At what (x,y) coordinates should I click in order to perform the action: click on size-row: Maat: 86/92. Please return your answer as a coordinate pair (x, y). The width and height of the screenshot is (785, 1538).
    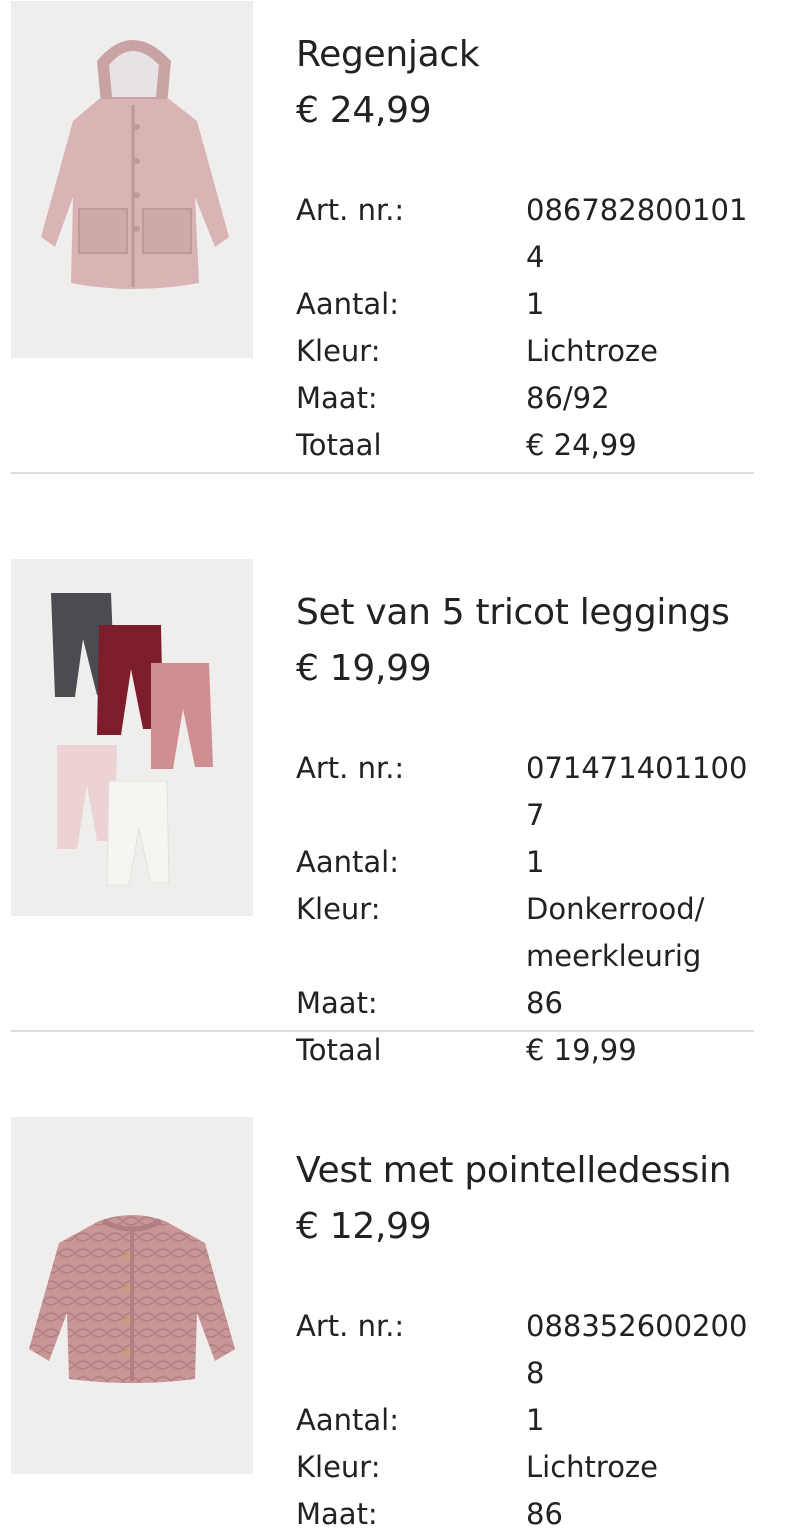
    Looking at the image, I should click on (531, 398).